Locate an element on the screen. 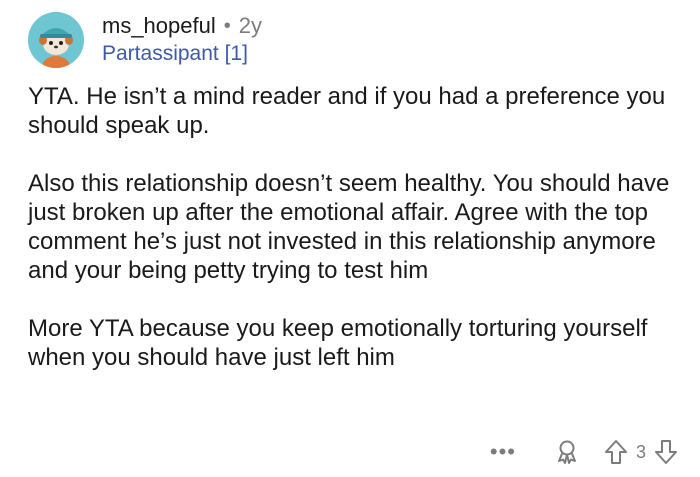 The image size is (700, 477). user-flair: Partassipant [1] is located at coordinates (175, 53).